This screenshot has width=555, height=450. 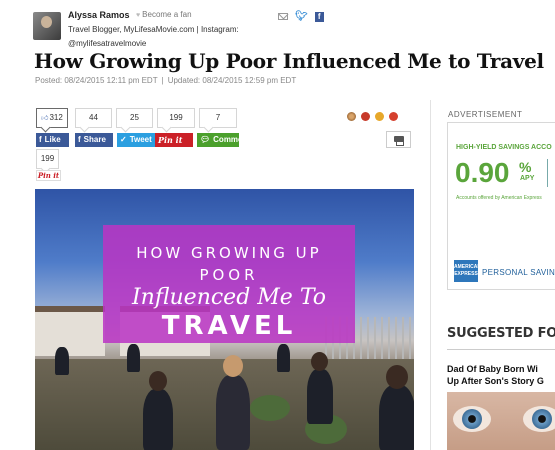 I want to click on roof-shape, so click(x=70, y=309).